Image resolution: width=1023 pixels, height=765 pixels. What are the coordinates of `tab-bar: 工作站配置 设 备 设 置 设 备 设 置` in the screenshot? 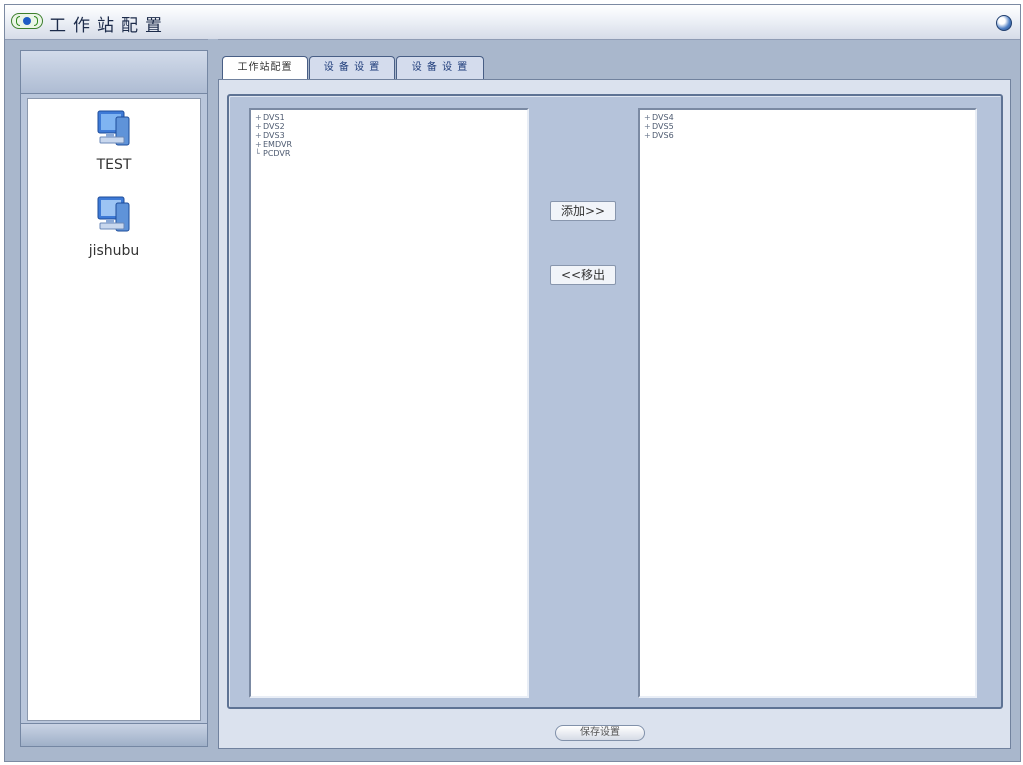 It's located at (368, 66).